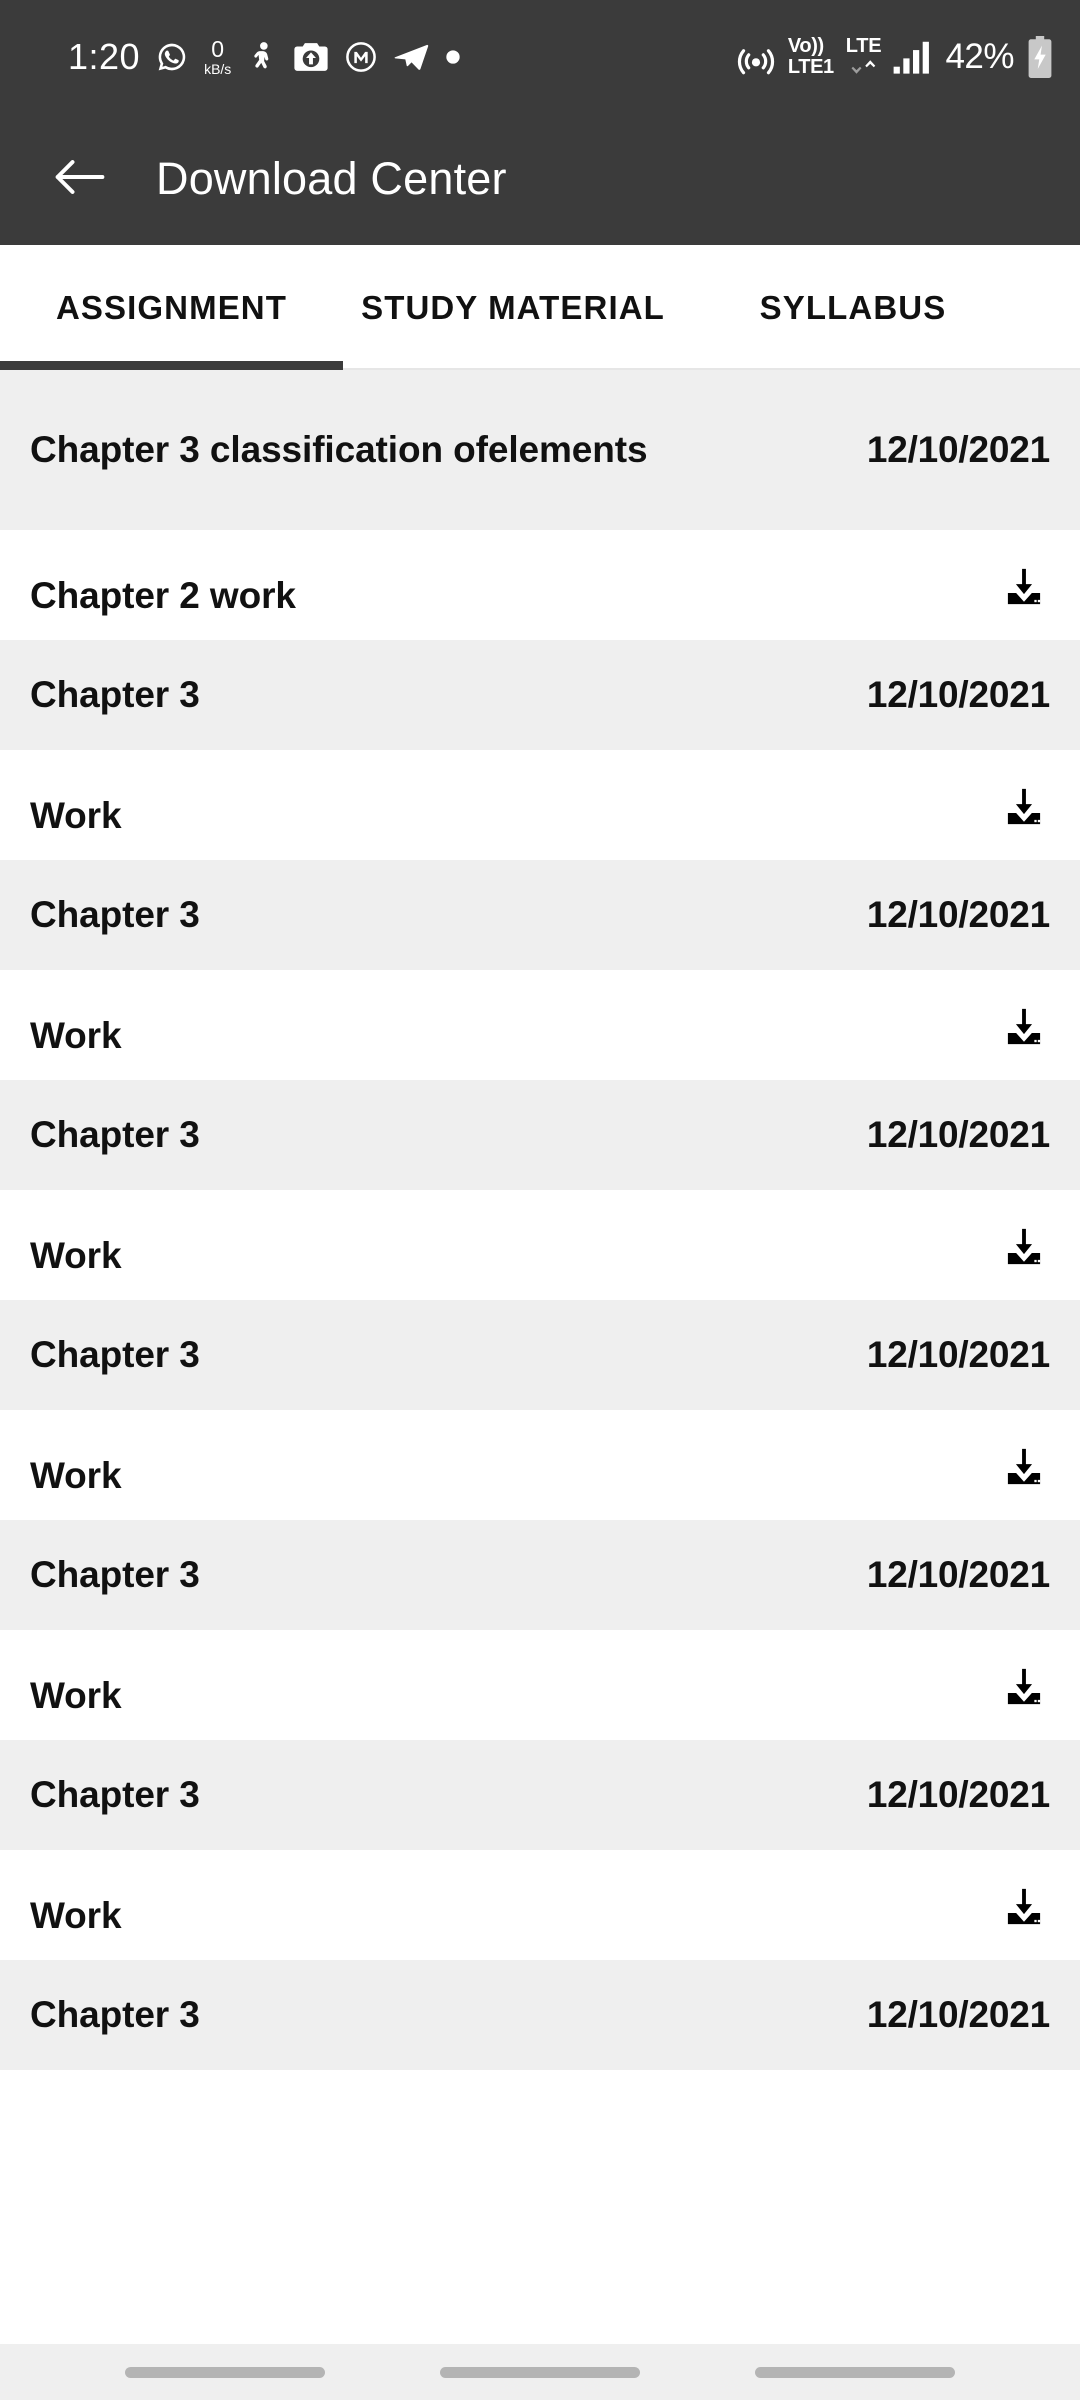  I want to click on status-bar-right-group: Vo)) LTE1 LTE 42%, so click(895, 56).